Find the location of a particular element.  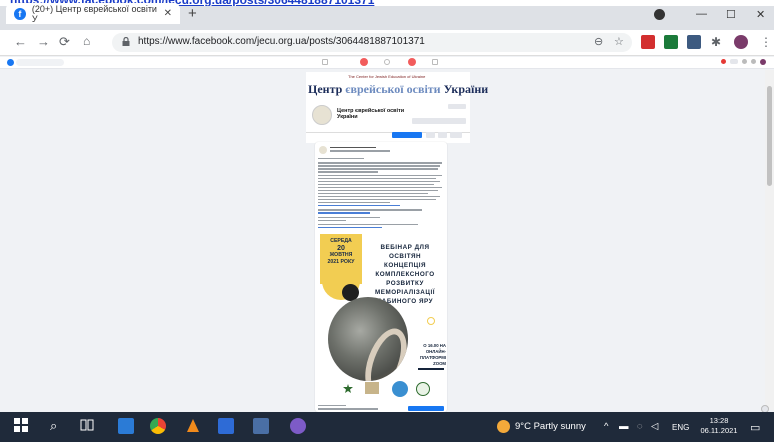

new-tab-button: + is located at coordinates (192, 13).